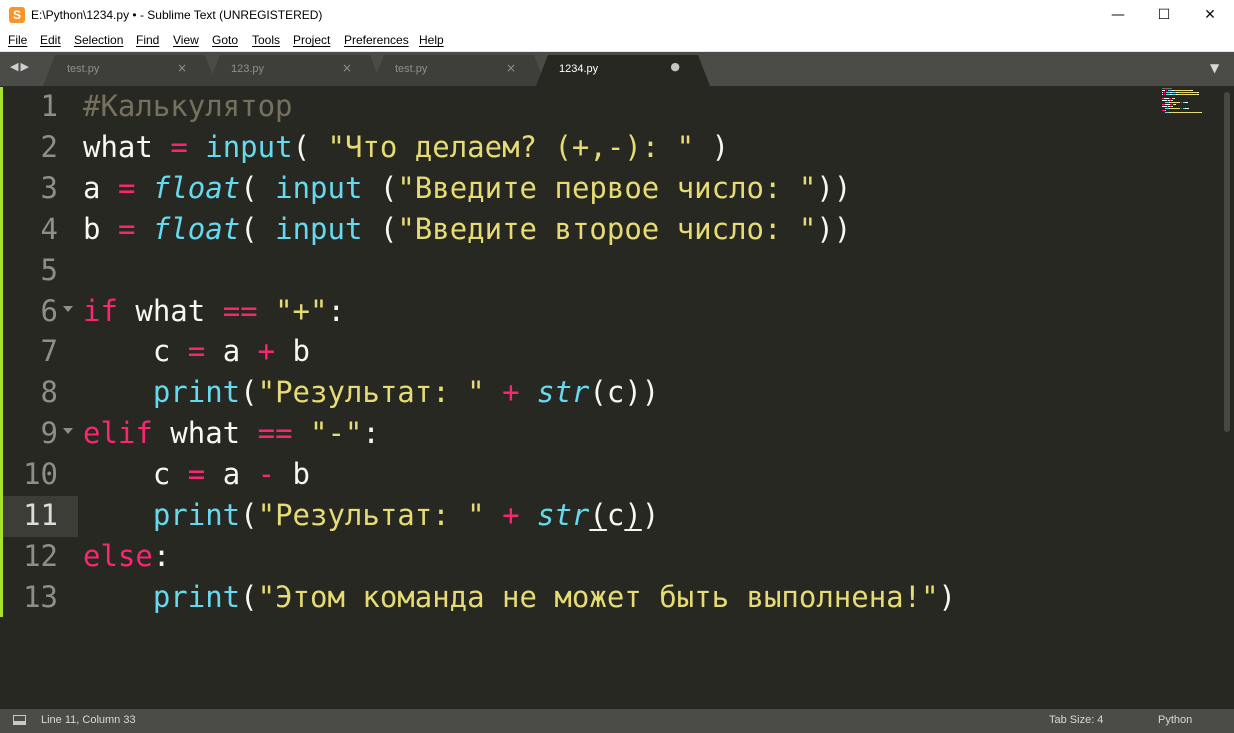  Describe the element at coordinates (49, 228) in the screenshot. I see `line-number: 4` at that location.